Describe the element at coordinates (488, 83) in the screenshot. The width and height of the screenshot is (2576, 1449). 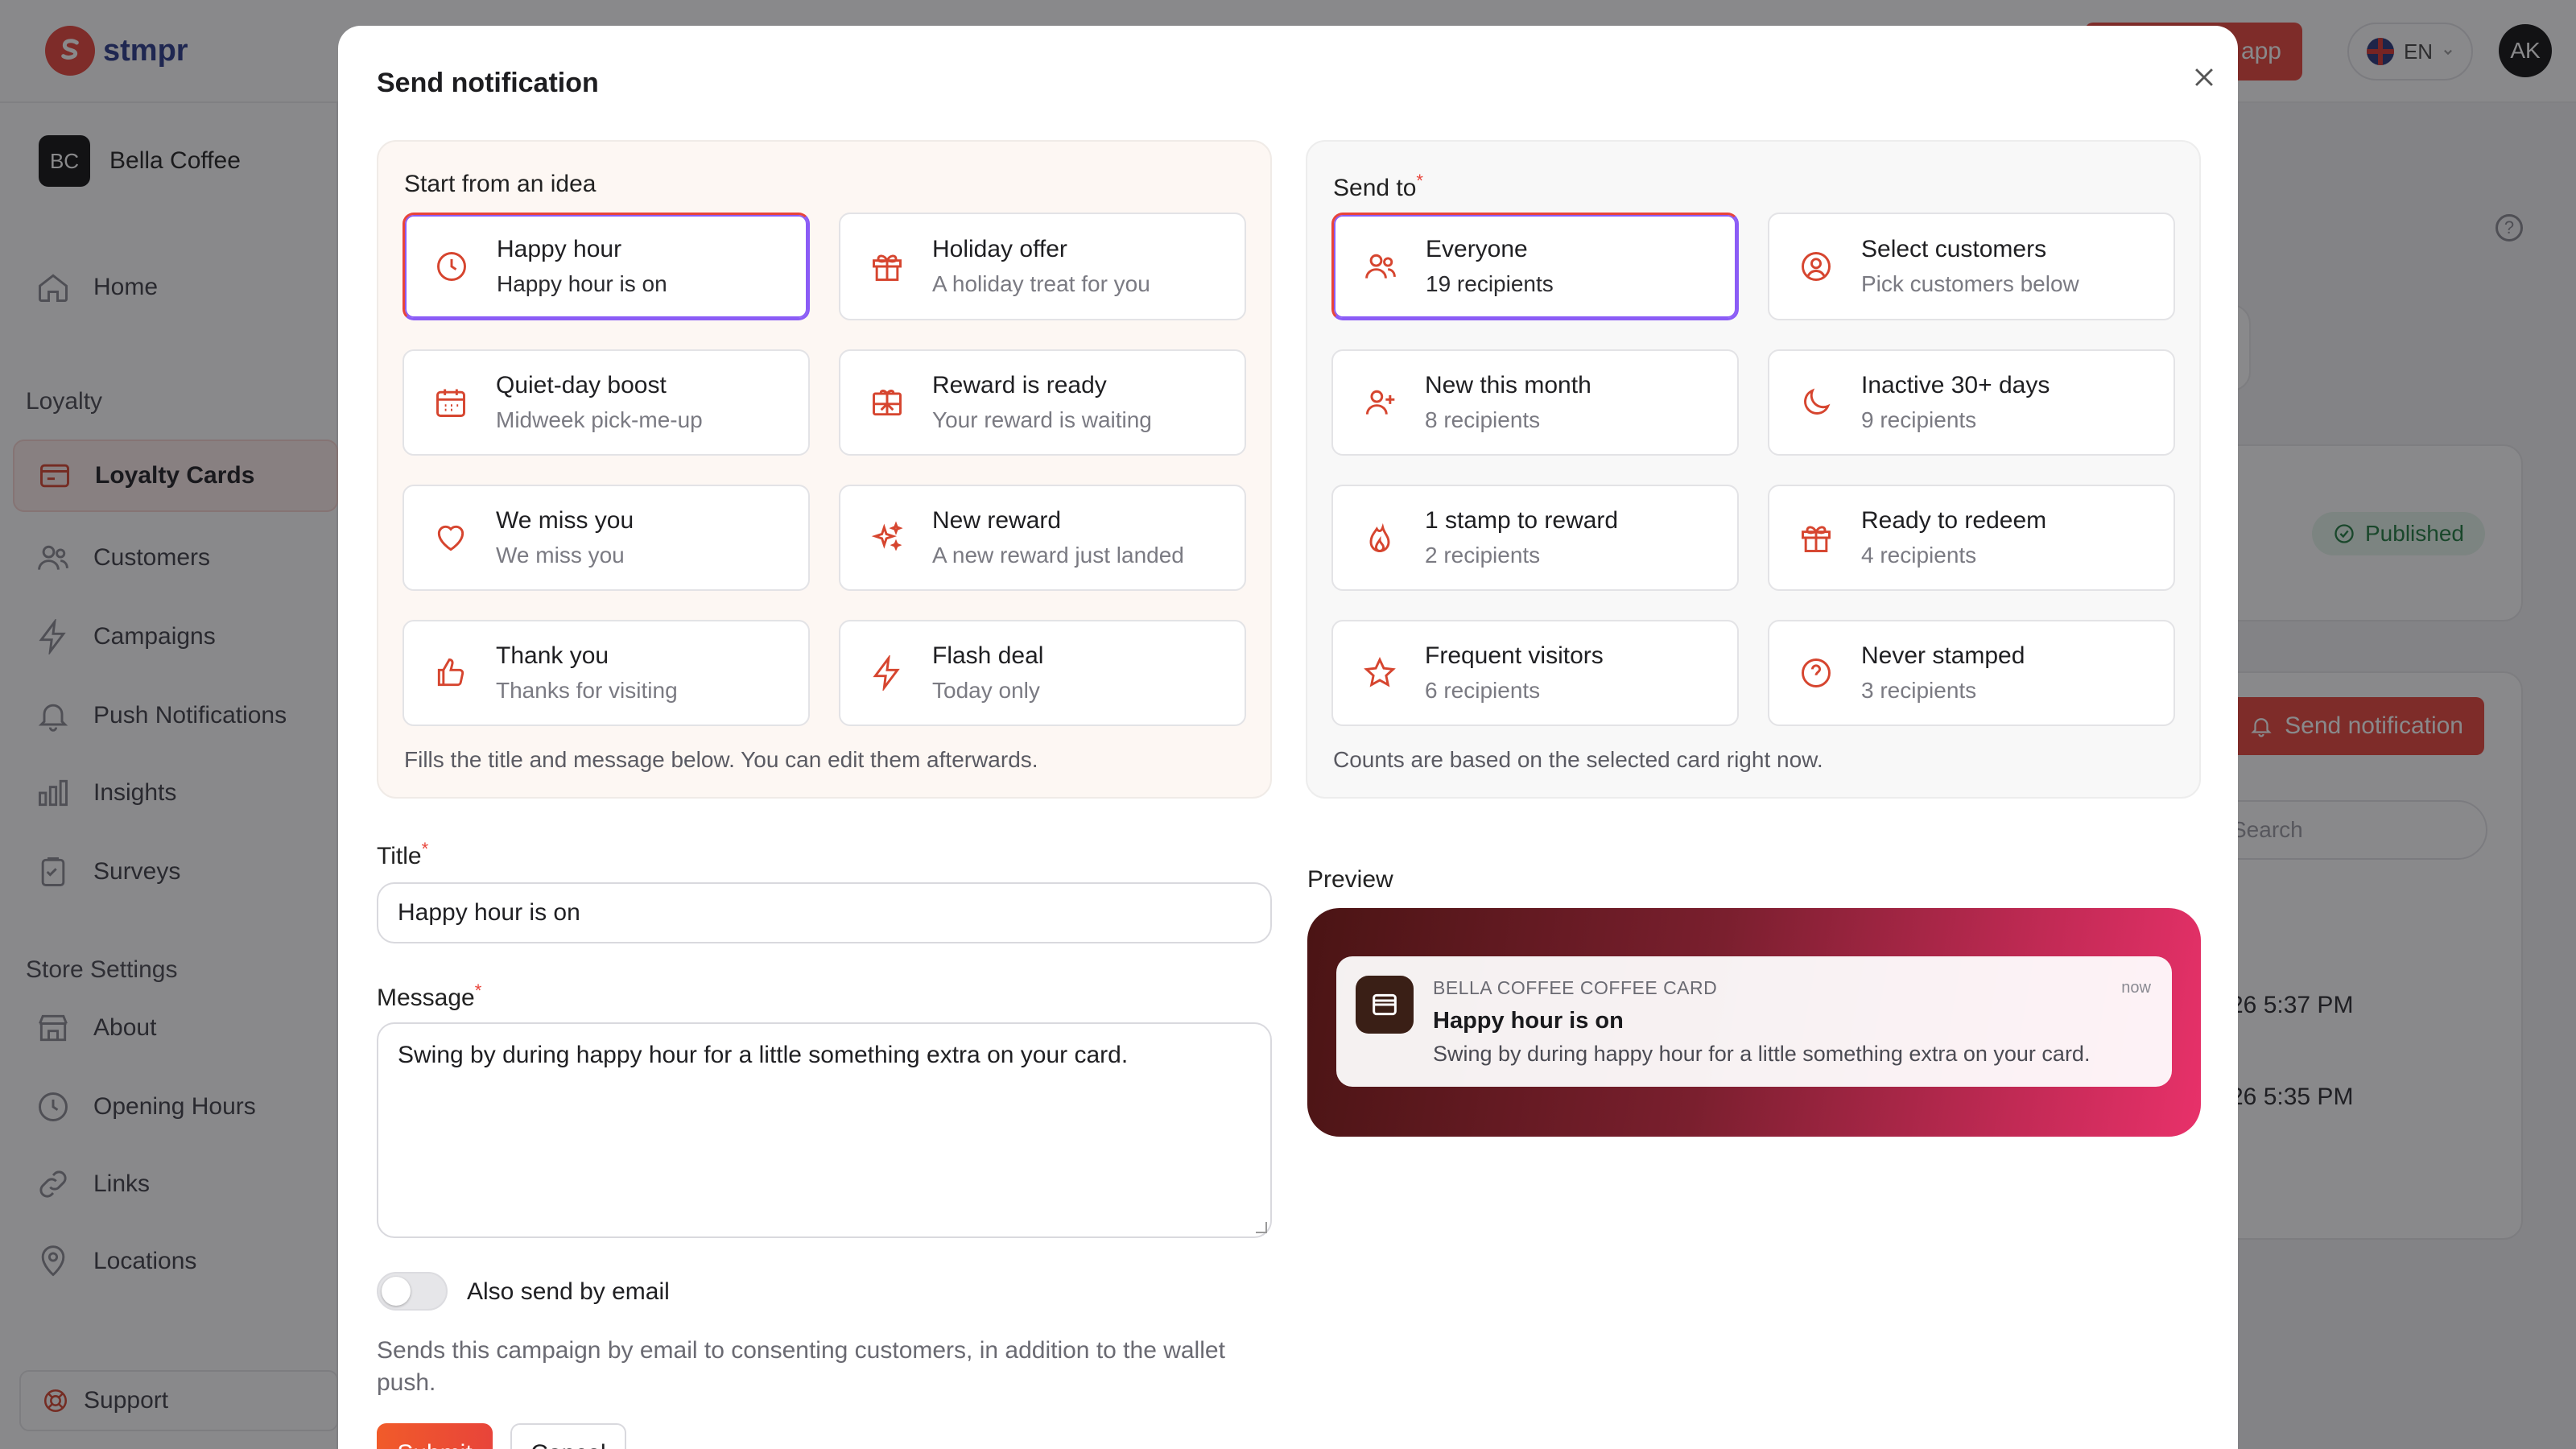
I see `modal-title: Send notification` at that location.